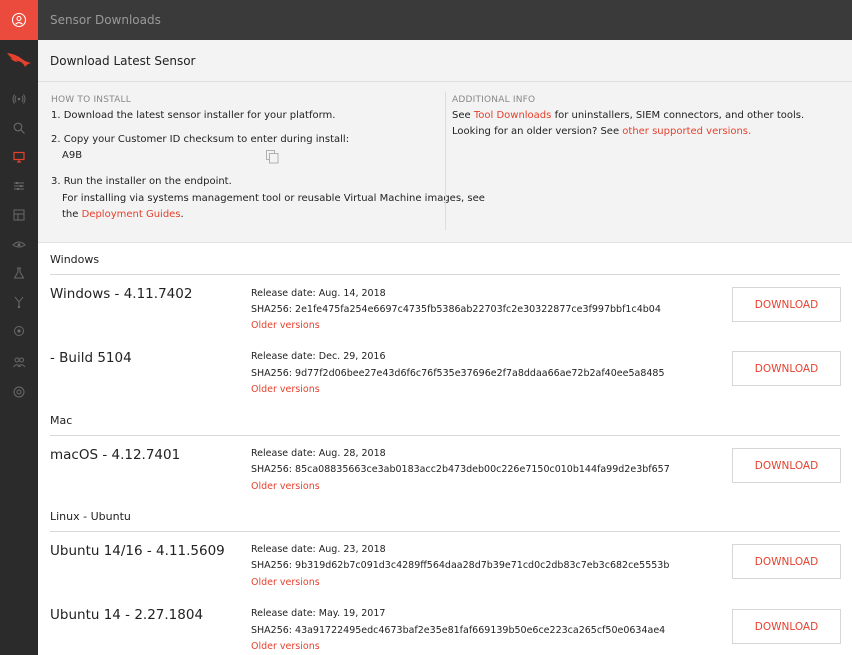 This screenshot has height=655, width=852. I want to click on release-date: Release date: Aug. 23, 2018, so click(318, 549).